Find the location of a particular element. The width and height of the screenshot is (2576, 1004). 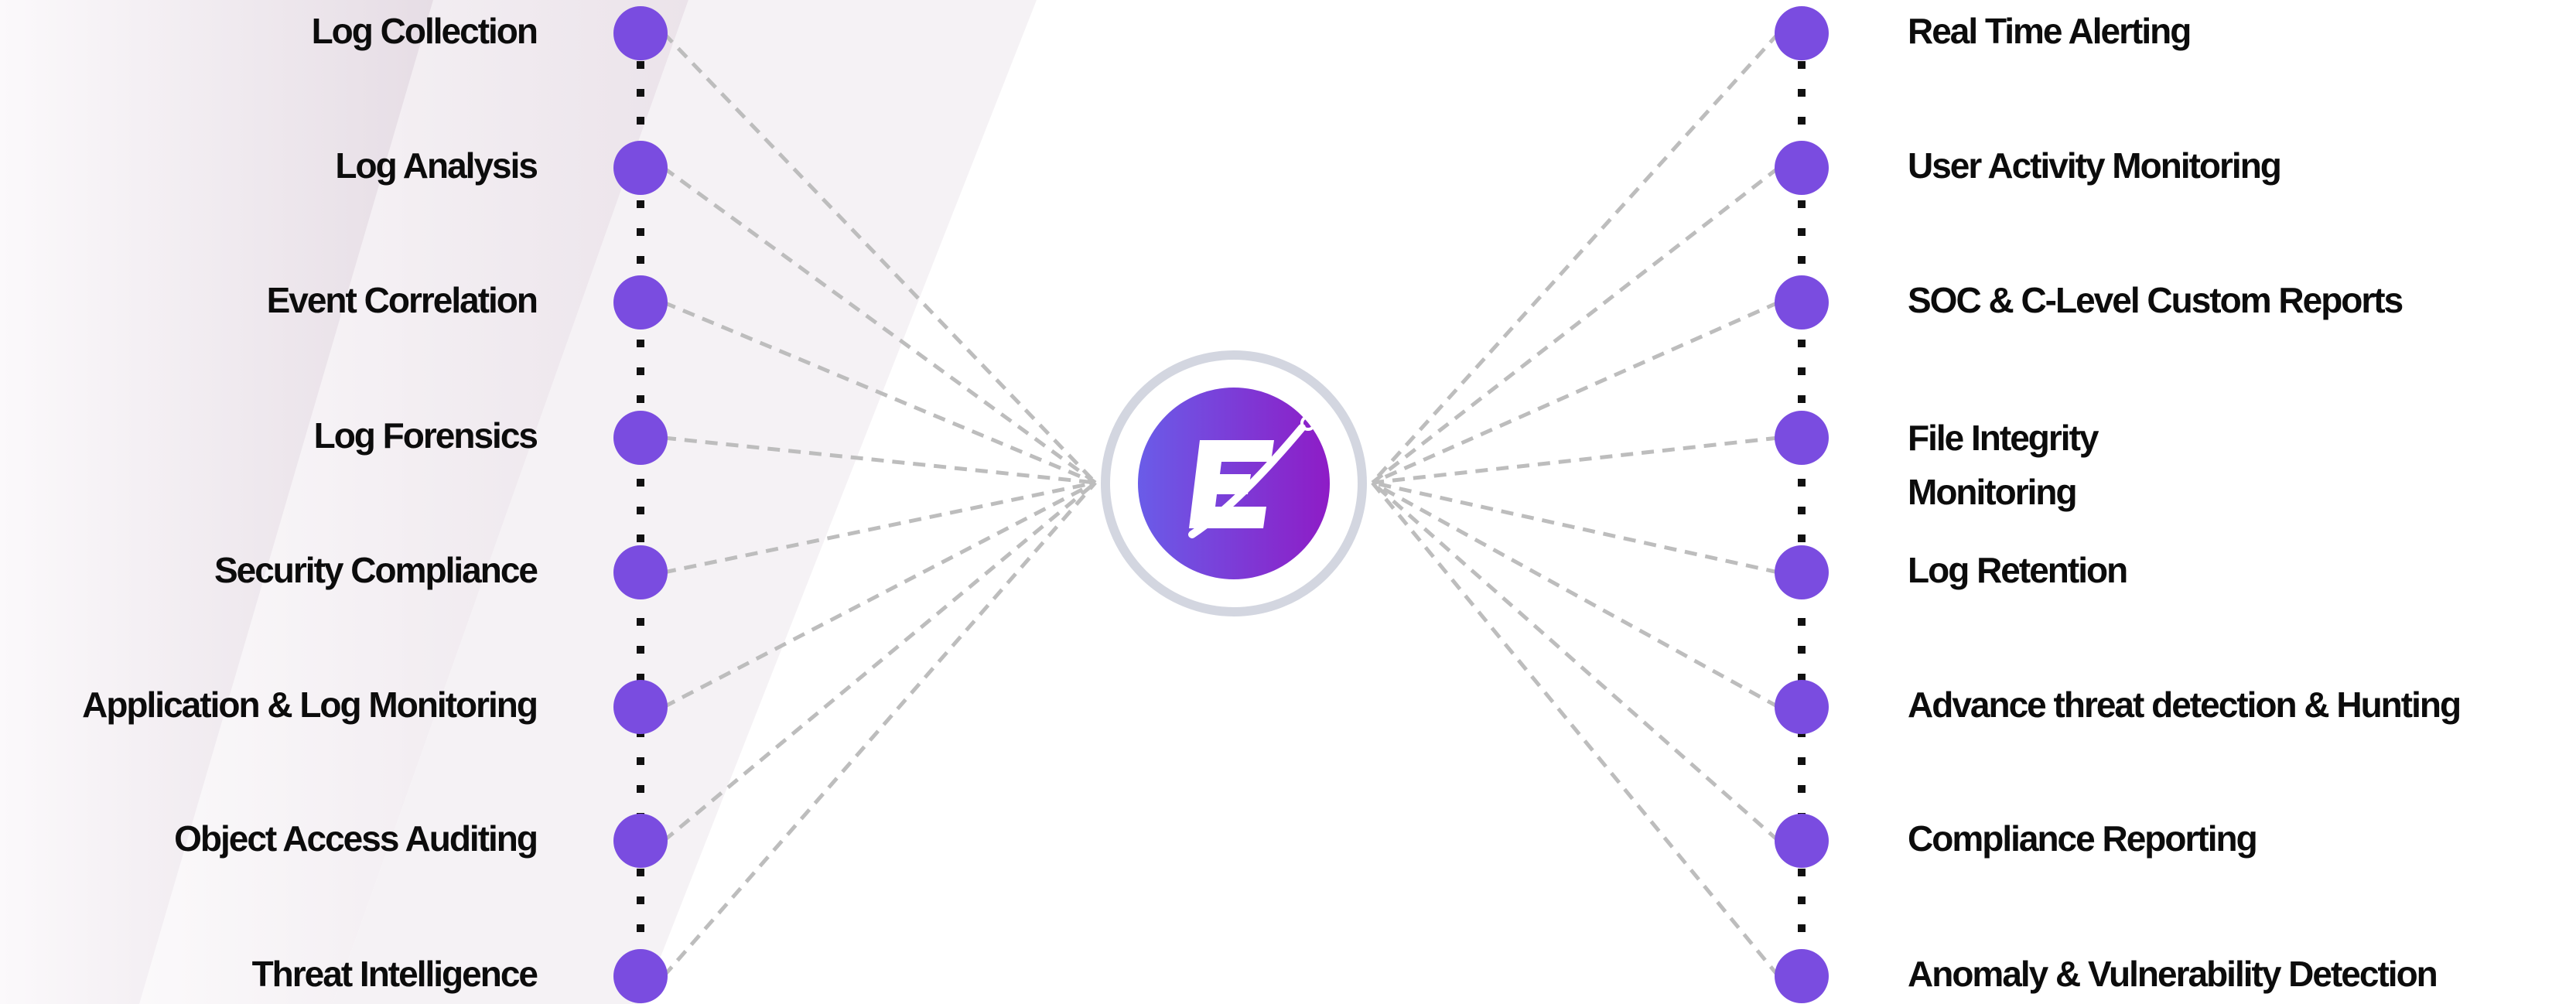

left-feature-label: Application & Log Monitoring is located at coordinates (310, 705).